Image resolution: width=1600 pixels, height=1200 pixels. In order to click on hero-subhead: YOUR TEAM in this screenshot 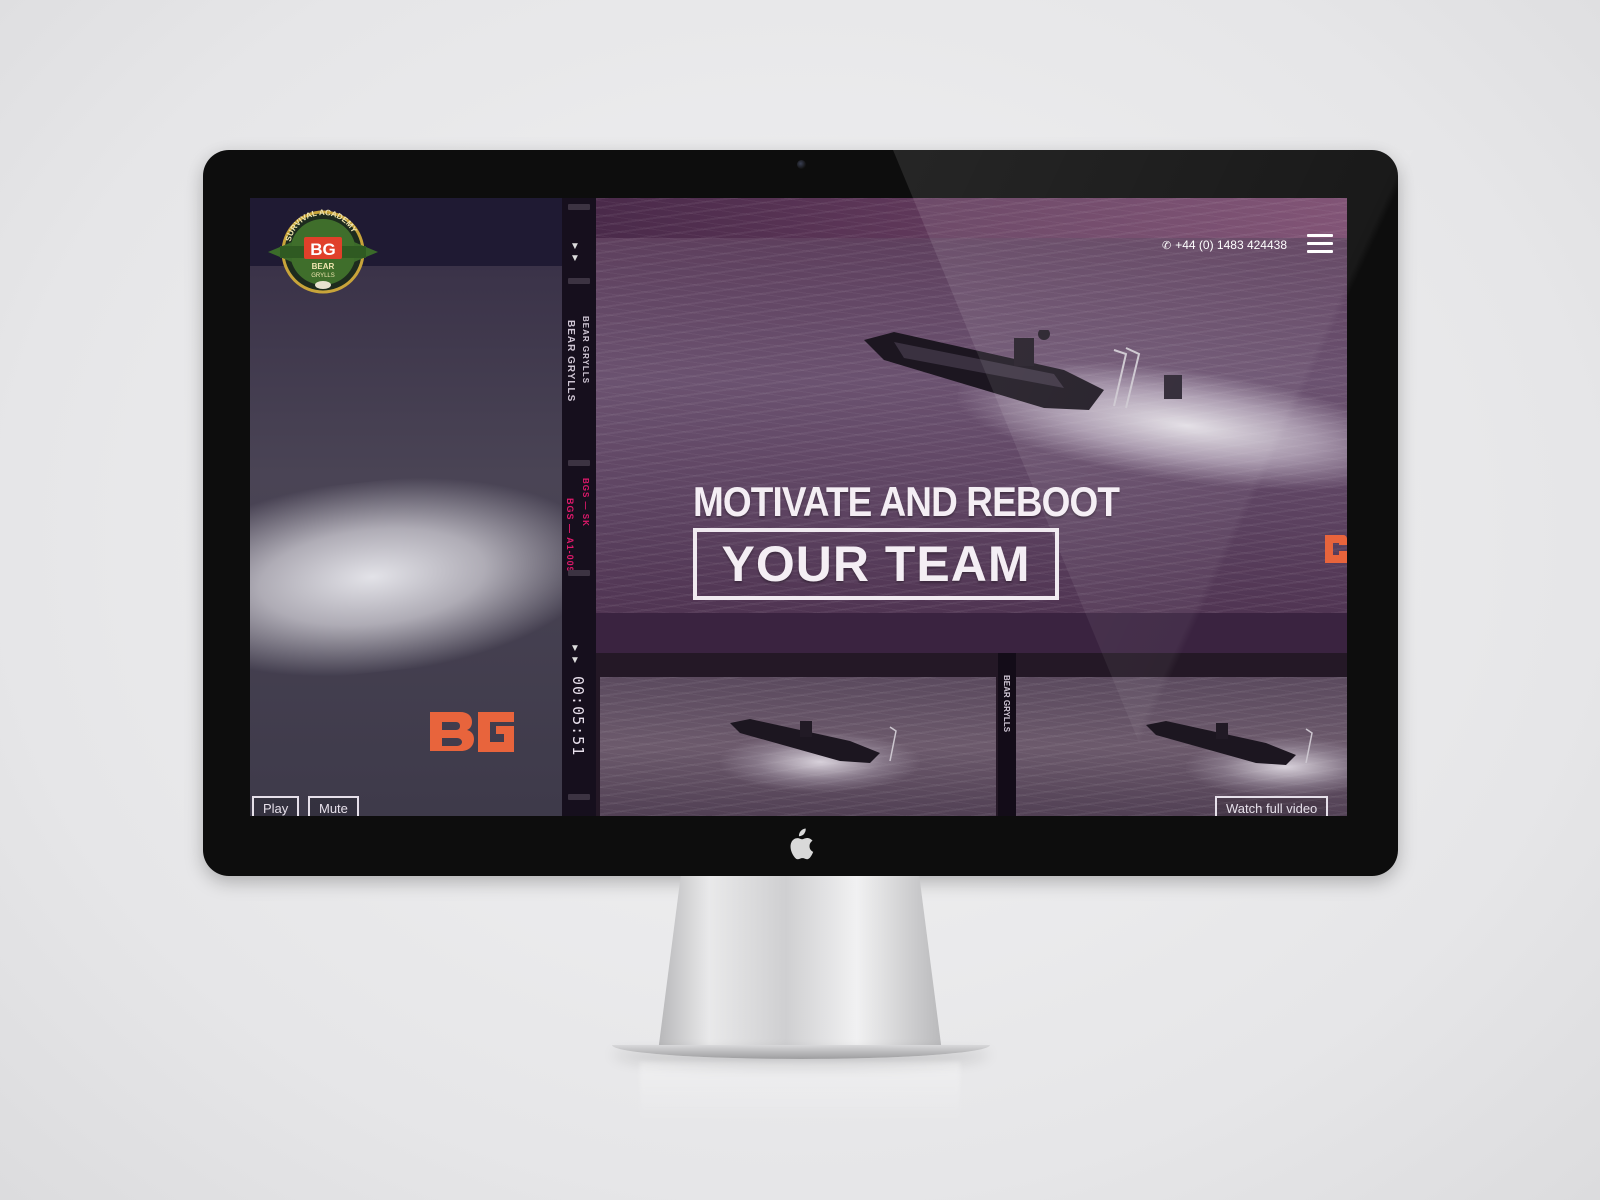, I will do `click(876, 564)`.